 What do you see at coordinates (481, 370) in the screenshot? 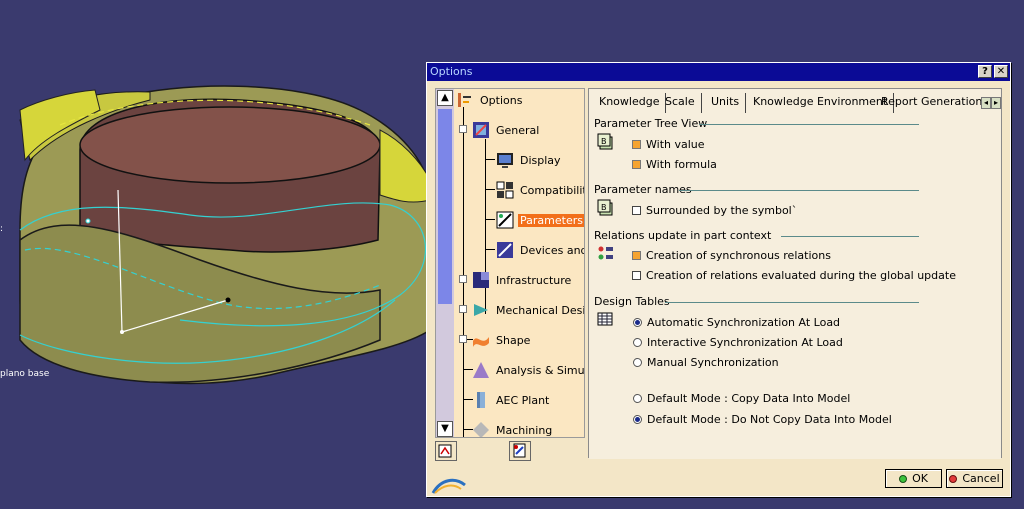
I see `analysis-icon` at bounding box center [481, 370].